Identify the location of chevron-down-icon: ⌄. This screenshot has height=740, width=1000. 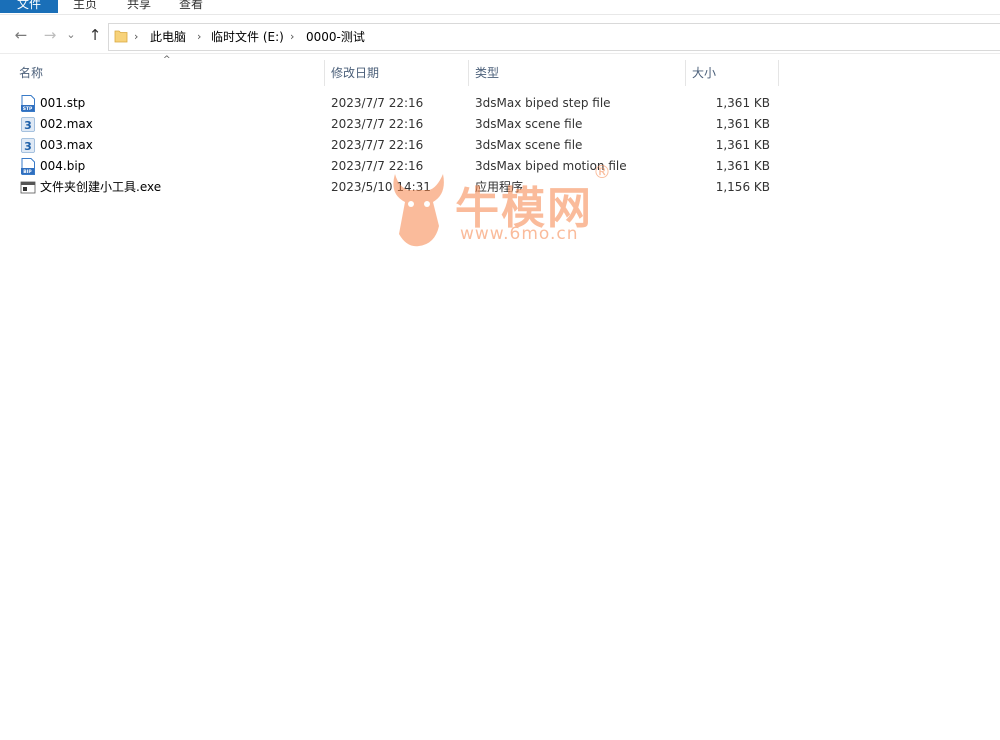
(71, 34).